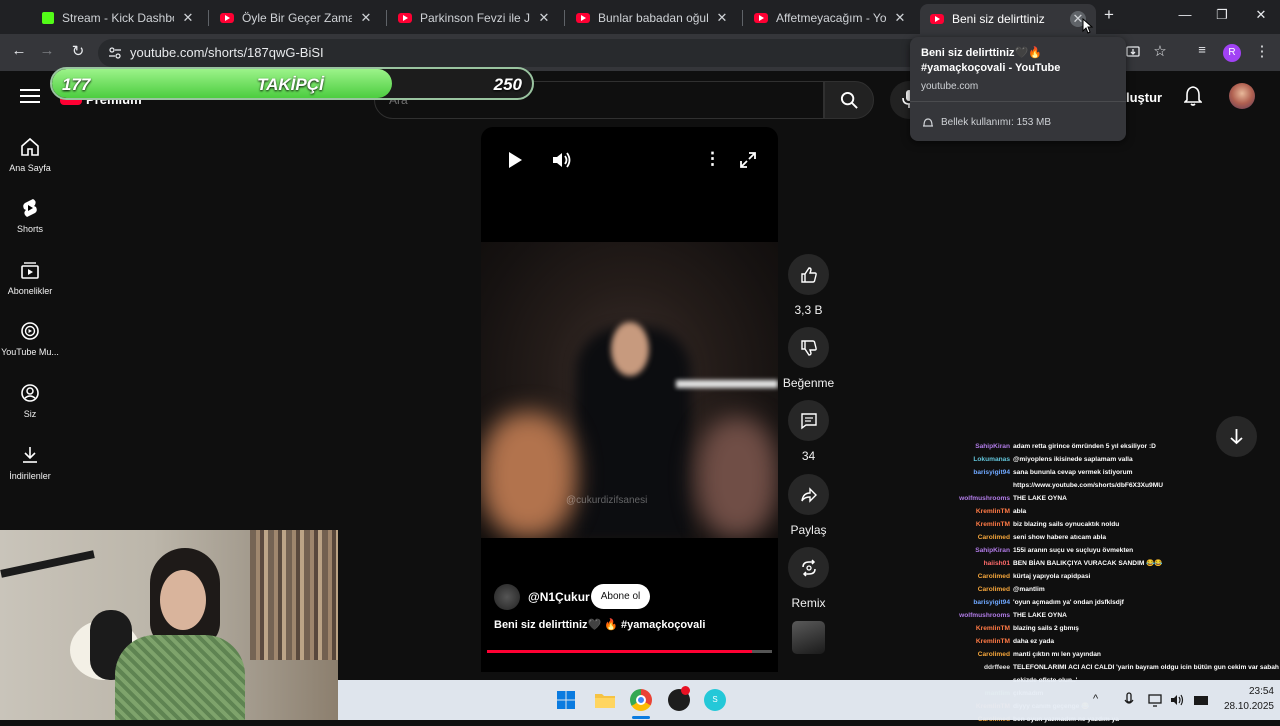 The image size is (1280, 726). What do you see at coordinates (600, 625) in the screenshot?
I see `short-title: Beni siz delirttiniz🖤 🔥 #yamaçkoçovali` at bounding box center [600, 625].